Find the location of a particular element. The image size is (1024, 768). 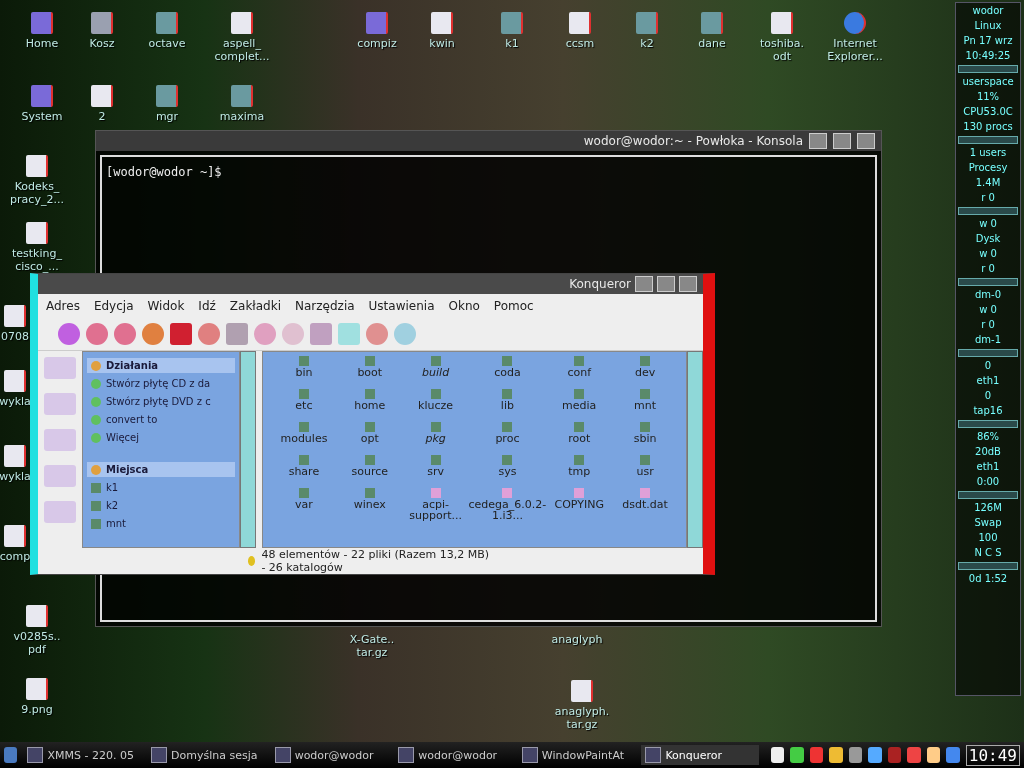

file-name: share is located at coordinates (304, 471).